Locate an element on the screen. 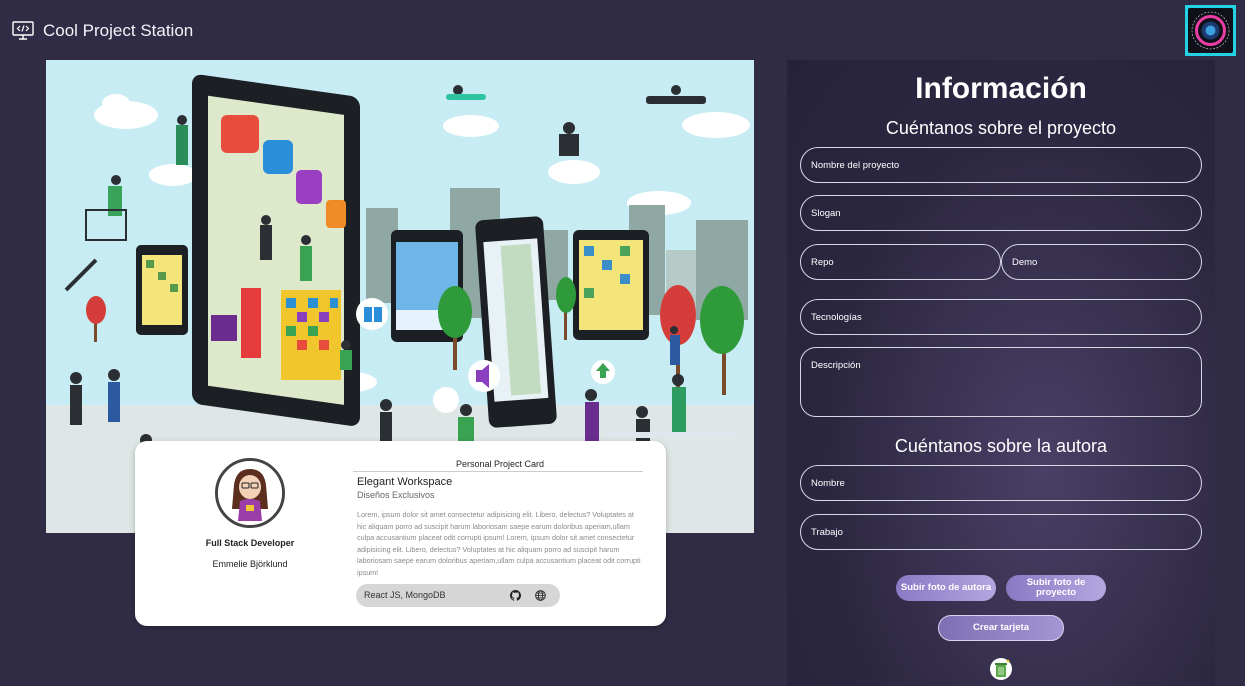  brand-logo is located at coordinates (1210, 30).